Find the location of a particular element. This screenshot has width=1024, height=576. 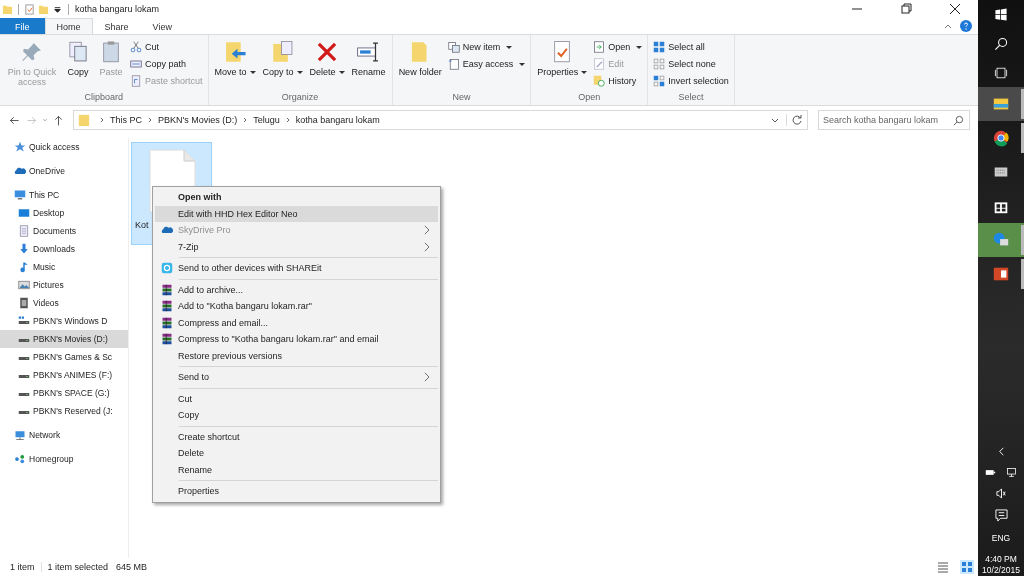

group-label: Open is located at coordinates (589, 98).